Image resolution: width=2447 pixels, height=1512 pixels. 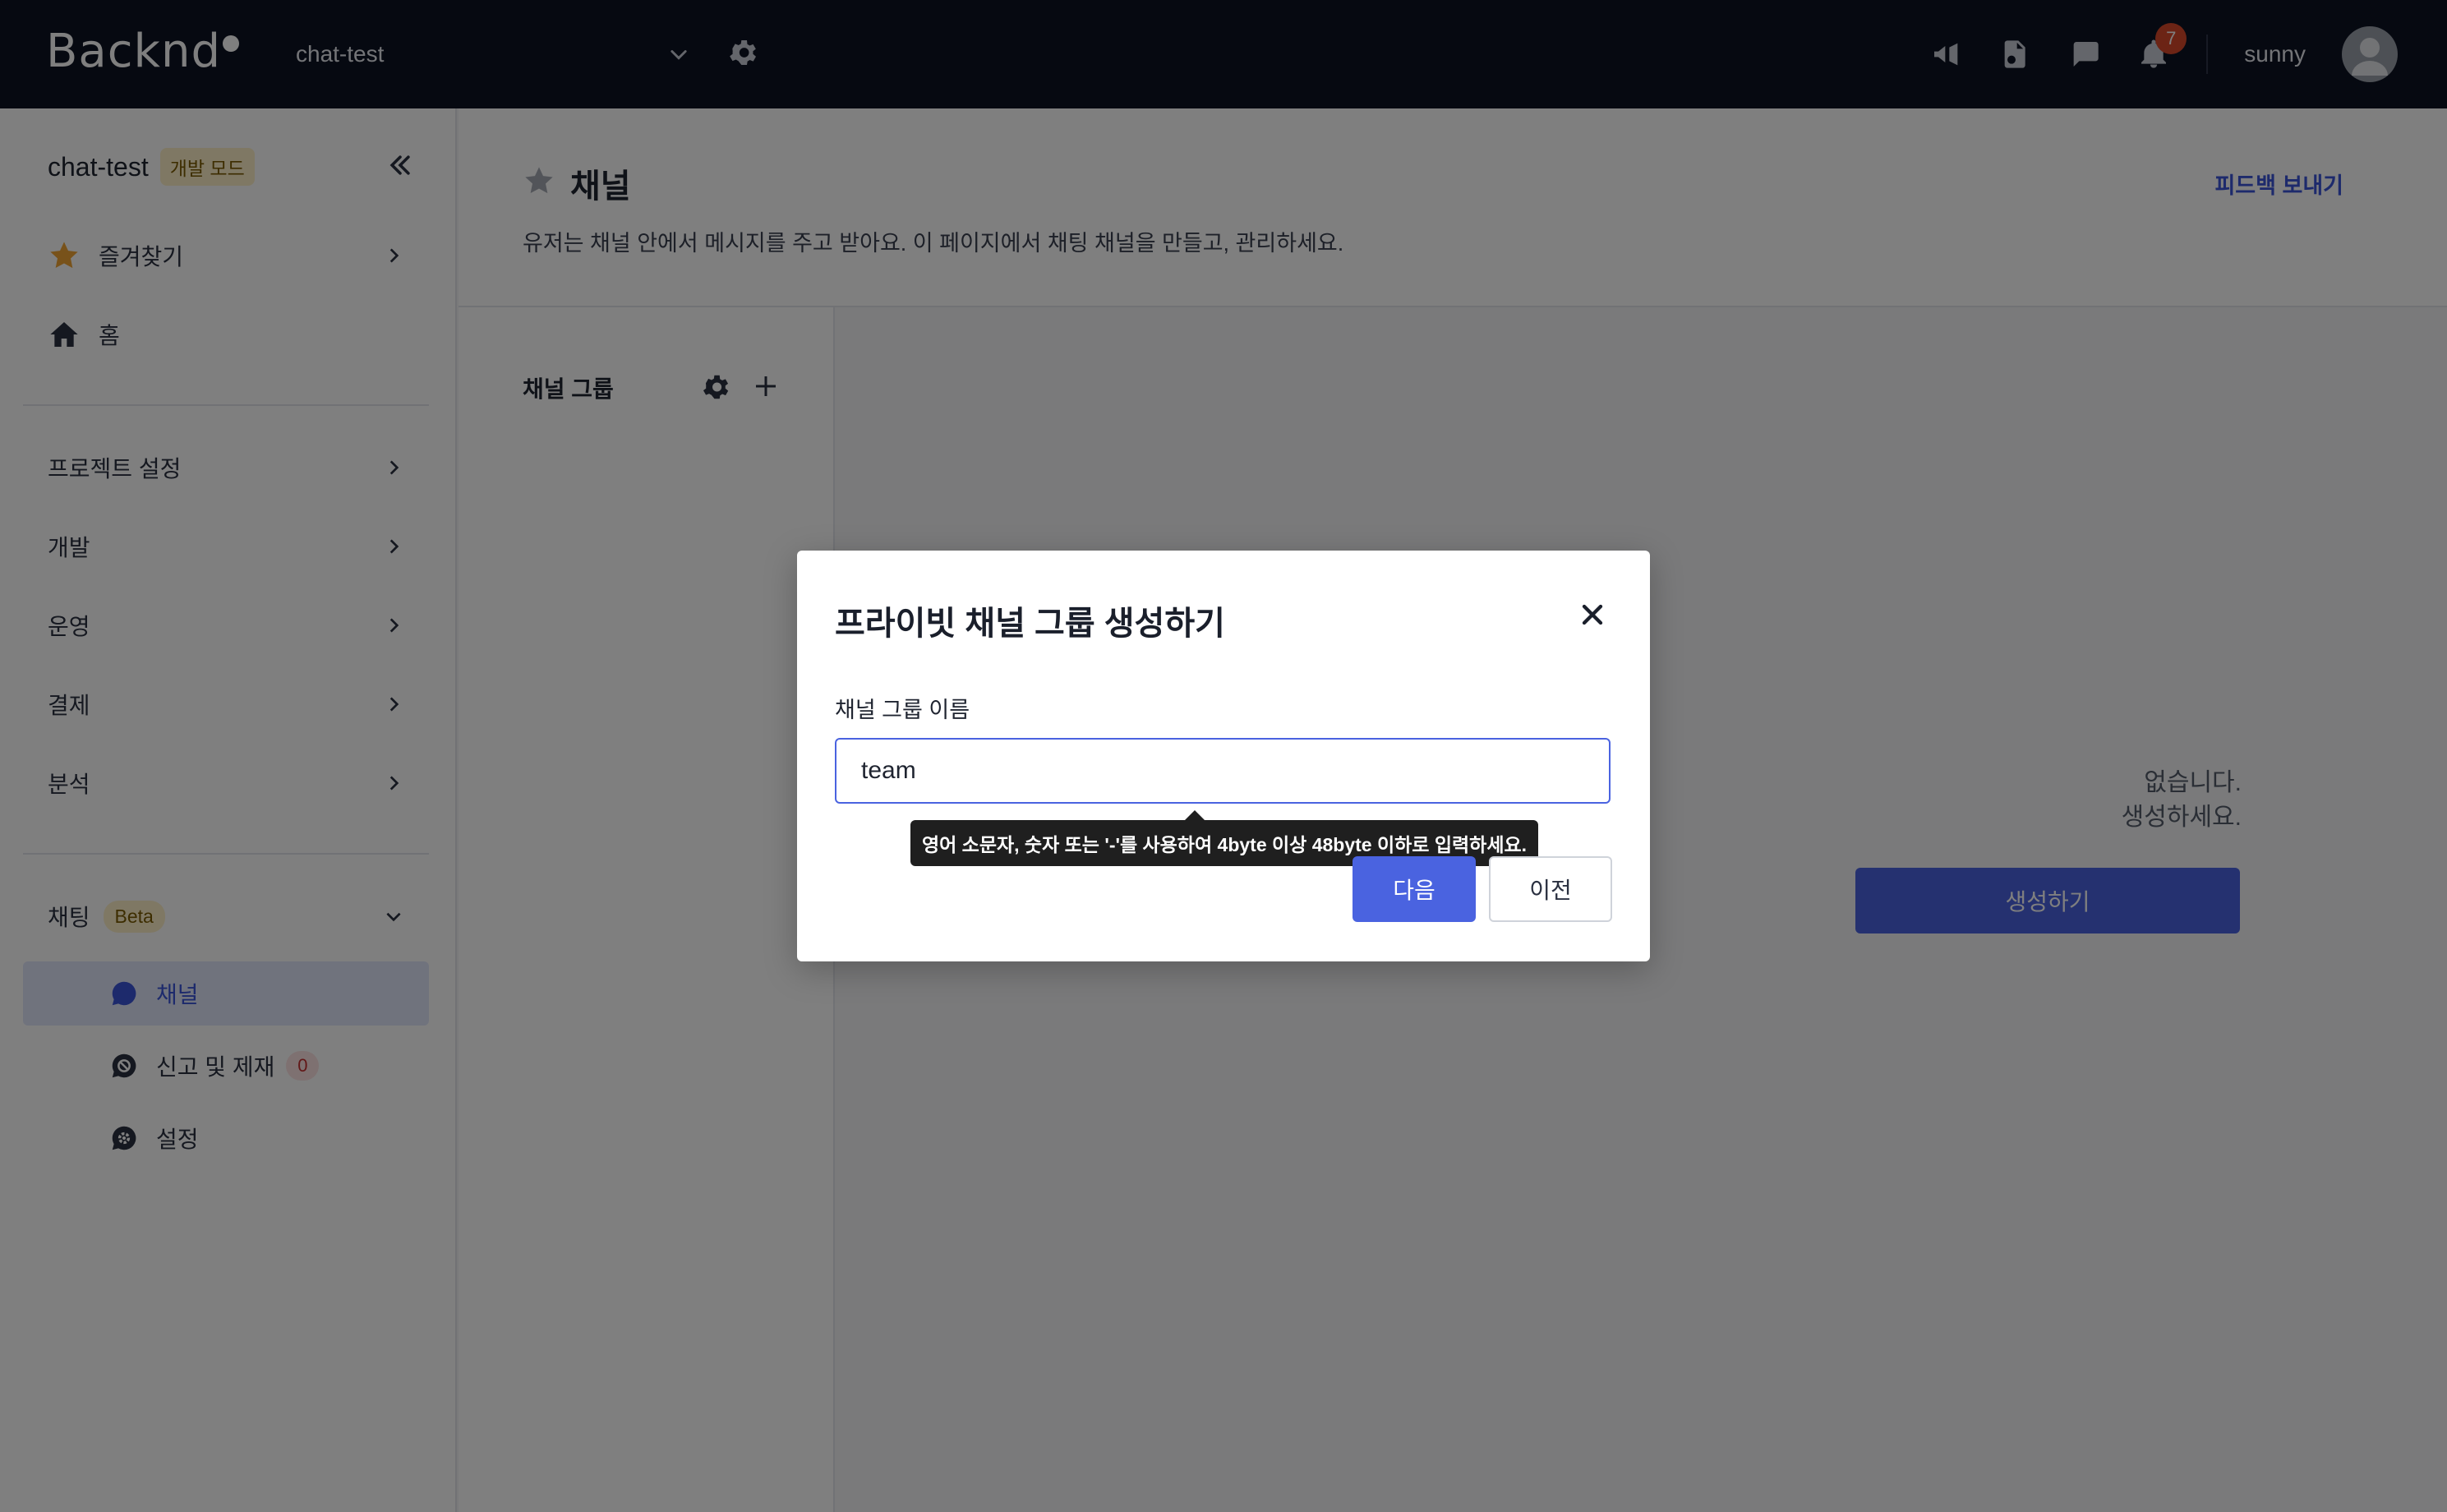 What do you see at coordinates (1550, 889) in the screenshot?
I see `previous-button: 이전` at bounding box center [1550, 889].